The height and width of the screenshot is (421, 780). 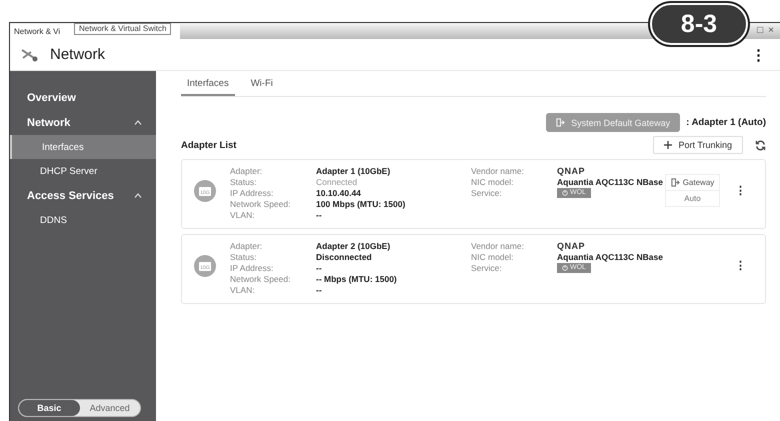 What do you see at coordinates (78, 54) in the screenshot?
I see `app-title: Network` at bounding box center [78, 54].